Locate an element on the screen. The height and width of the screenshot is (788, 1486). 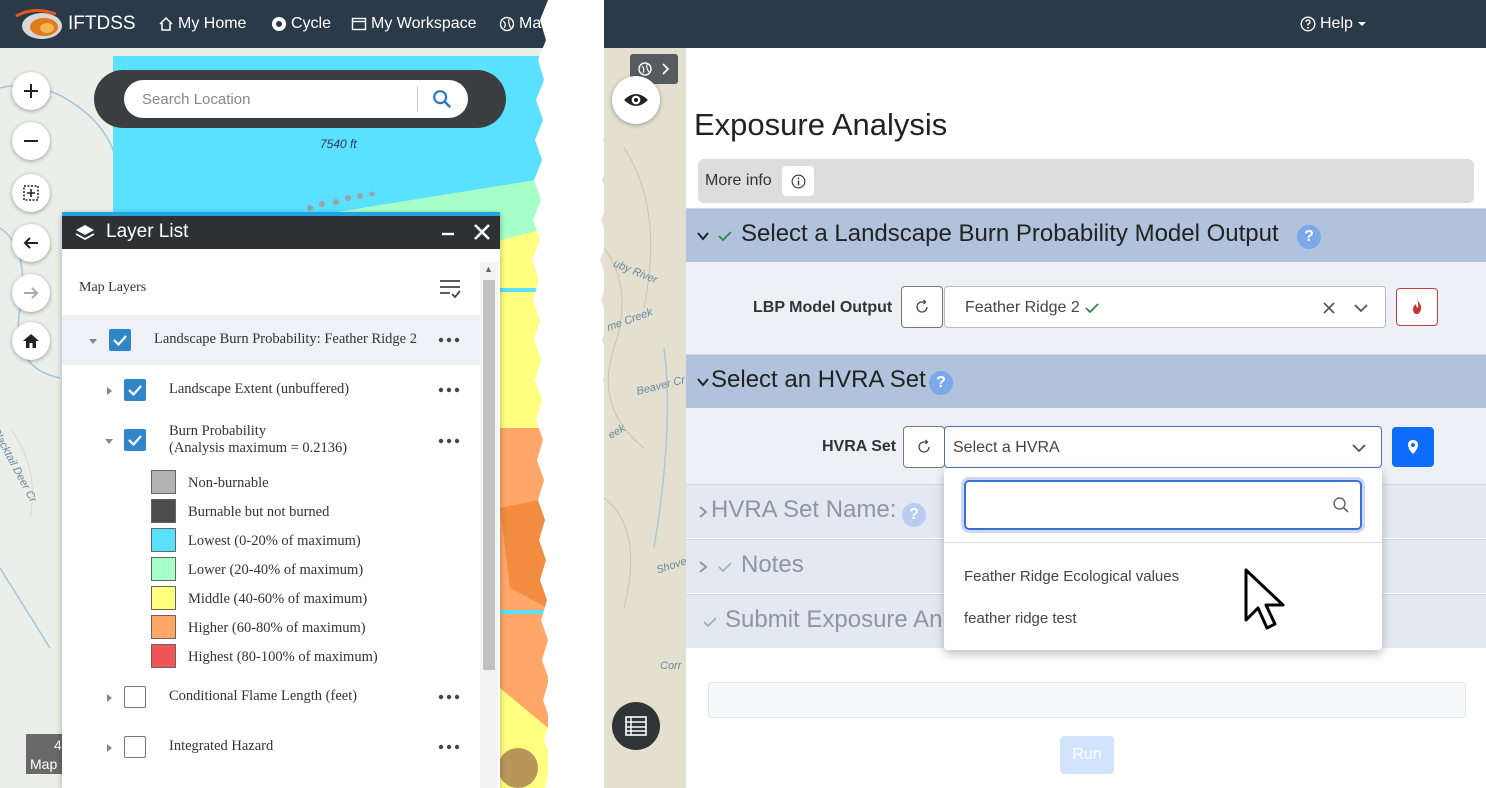
chevron-right-icon is located at coordinates (703, 512).